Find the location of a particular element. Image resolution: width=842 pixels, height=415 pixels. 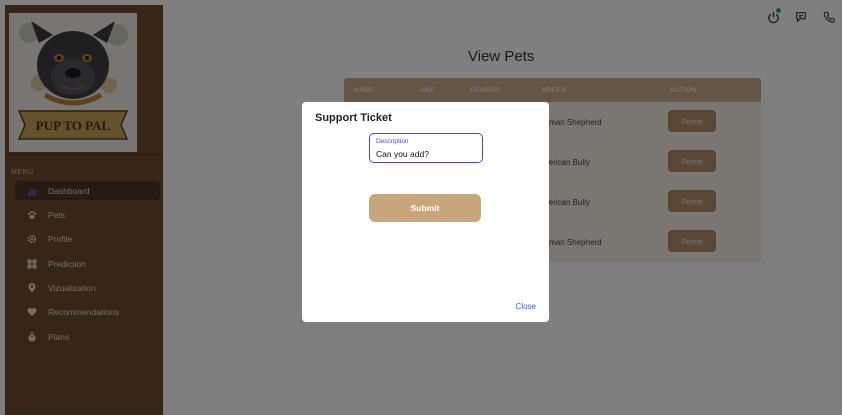

modal-title: Support Ticket is located at coordinates (353, 118).